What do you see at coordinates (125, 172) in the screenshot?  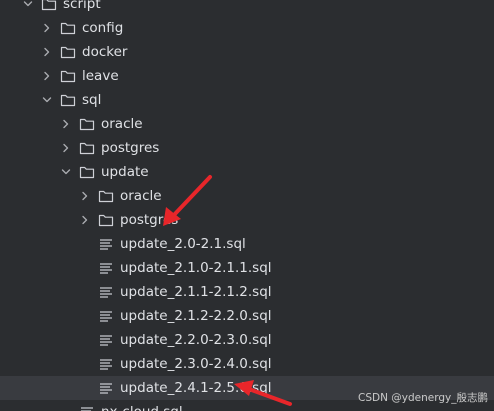 I see `tree-item-label: update` at bounding box center [125, 172].